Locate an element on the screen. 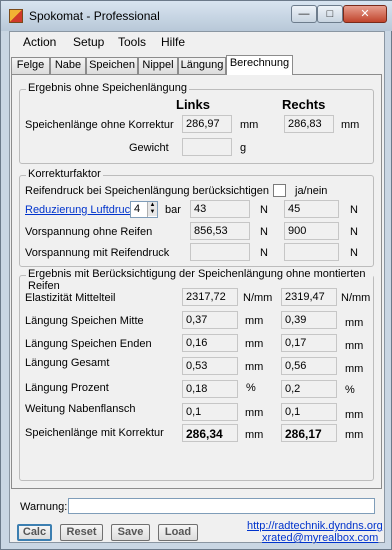  chevron-up-icon: ▲ is located at coordinates (152, 205).